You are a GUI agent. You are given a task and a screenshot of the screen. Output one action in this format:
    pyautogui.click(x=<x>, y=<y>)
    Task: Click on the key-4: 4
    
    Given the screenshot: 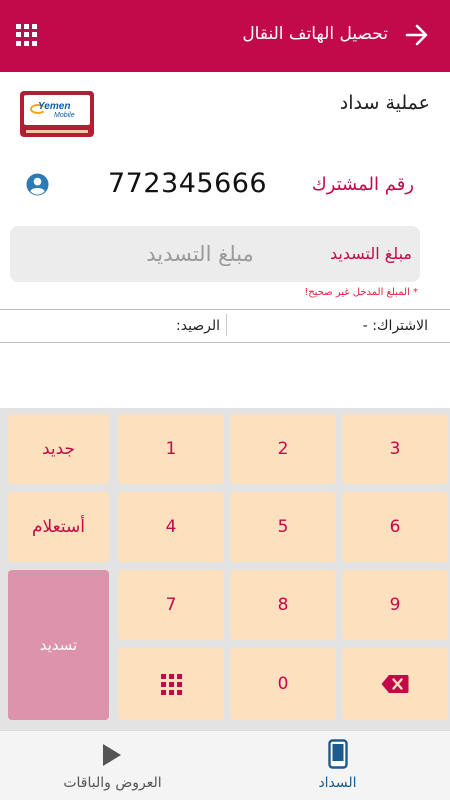 What is the action you would take?
    pyautogui.click(x=171, y=527)
    